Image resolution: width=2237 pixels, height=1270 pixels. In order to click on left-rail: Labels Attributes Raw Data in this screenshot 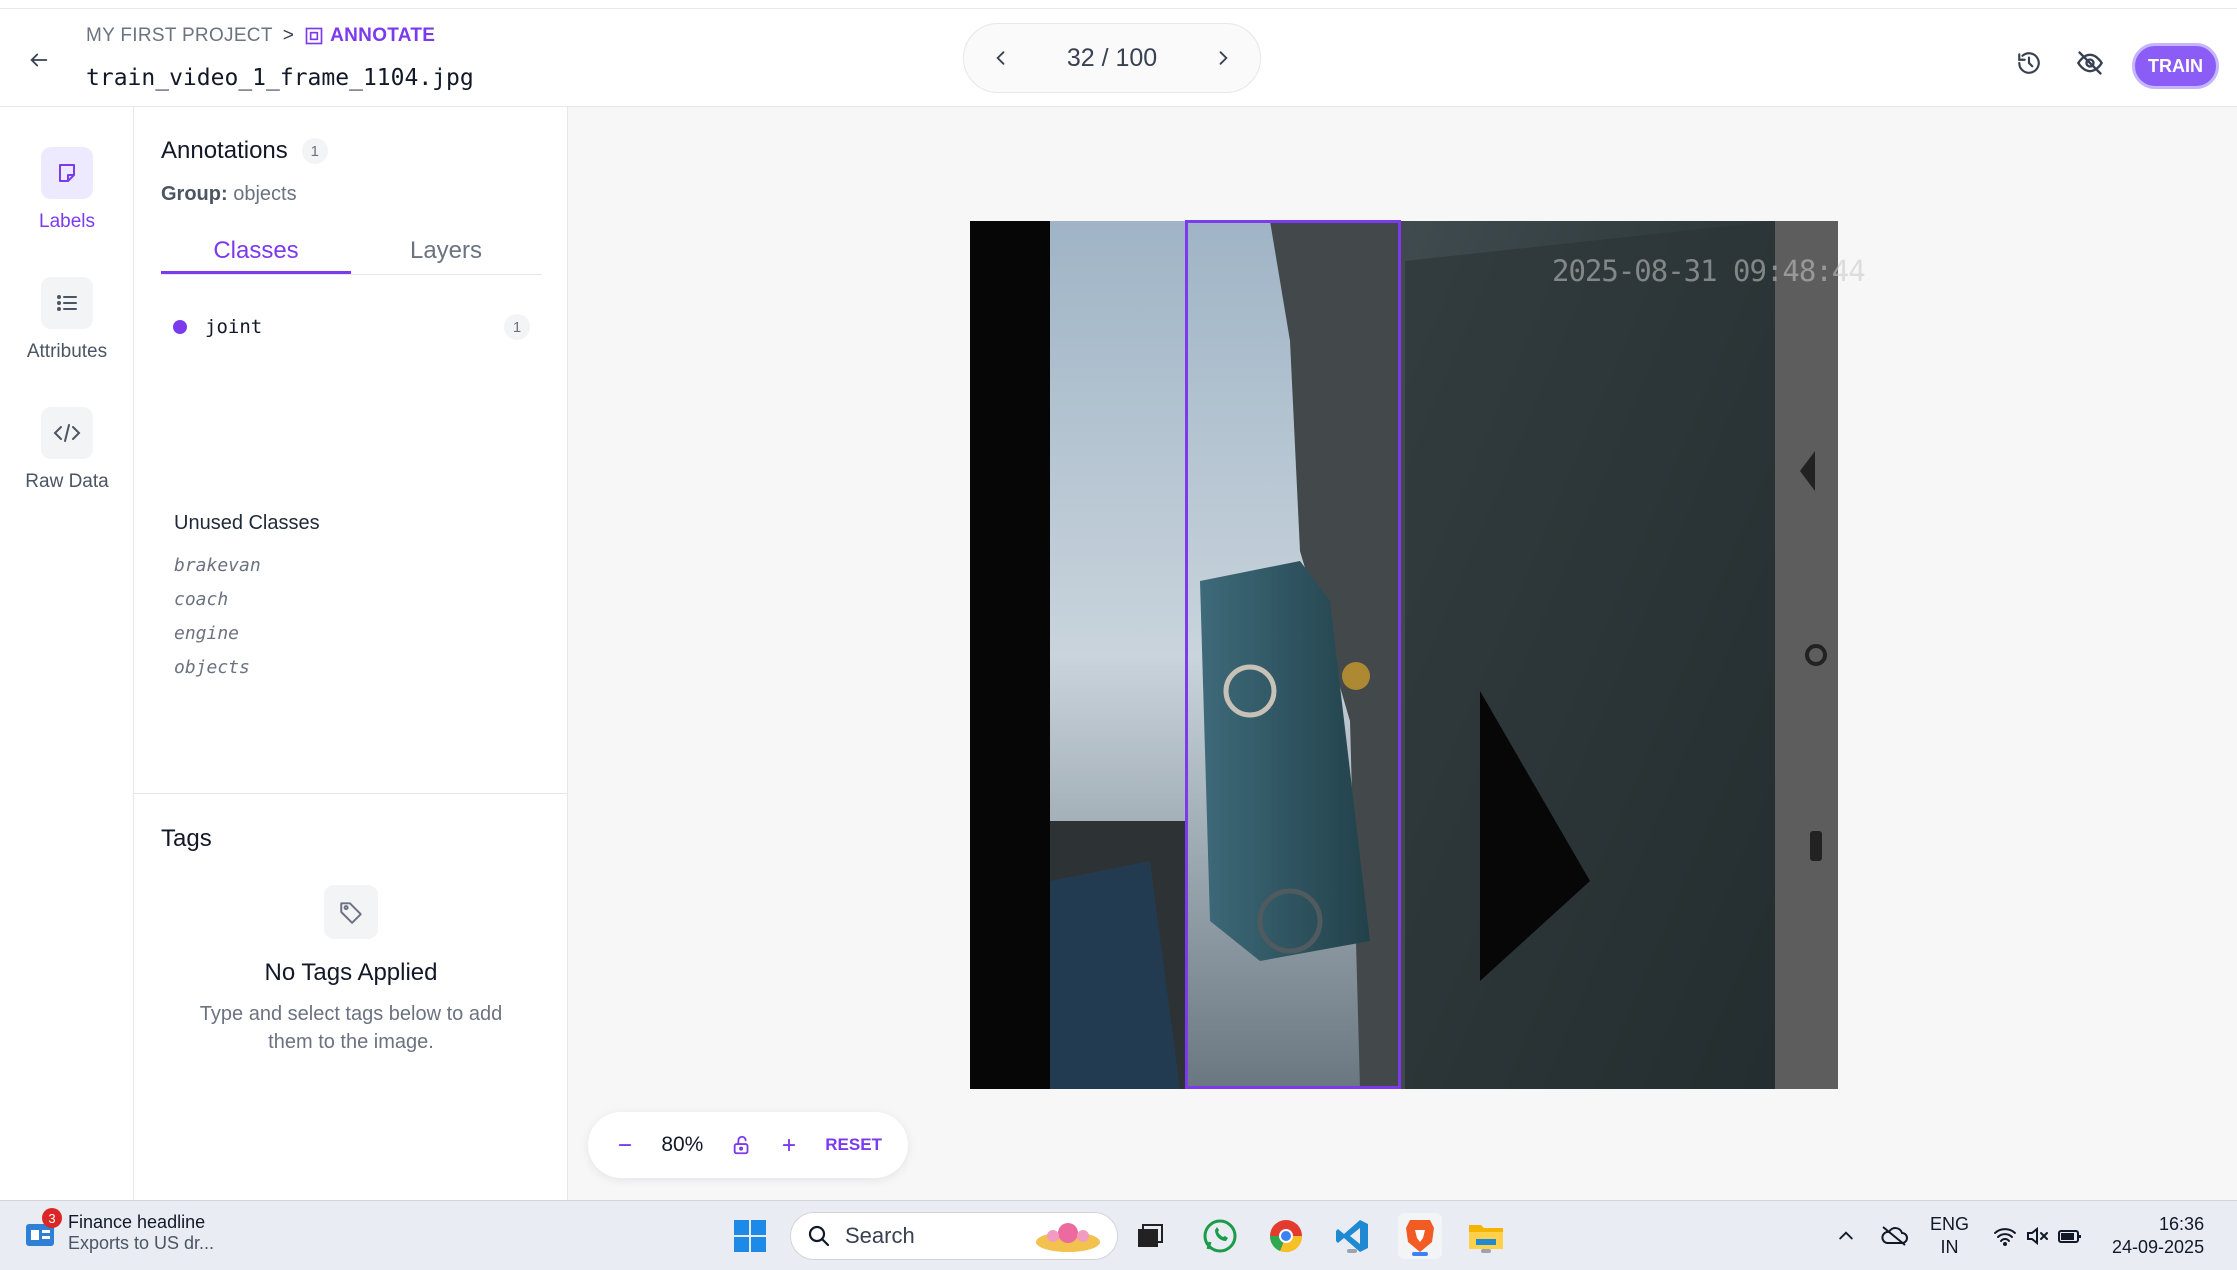, I will do `click(67, 653)`.